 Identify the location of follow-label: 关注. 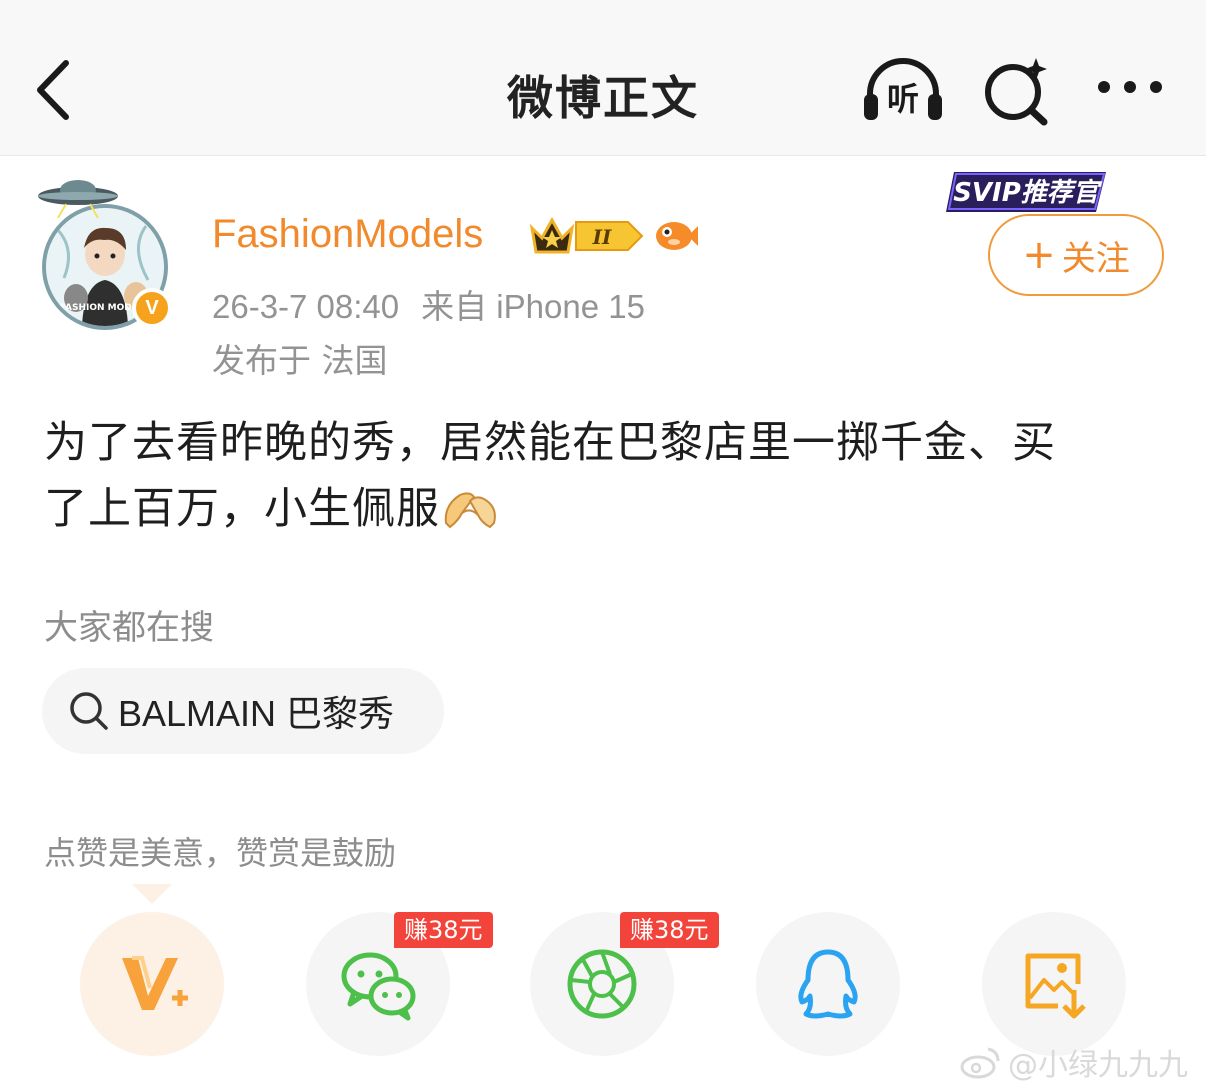
(1095, 258).